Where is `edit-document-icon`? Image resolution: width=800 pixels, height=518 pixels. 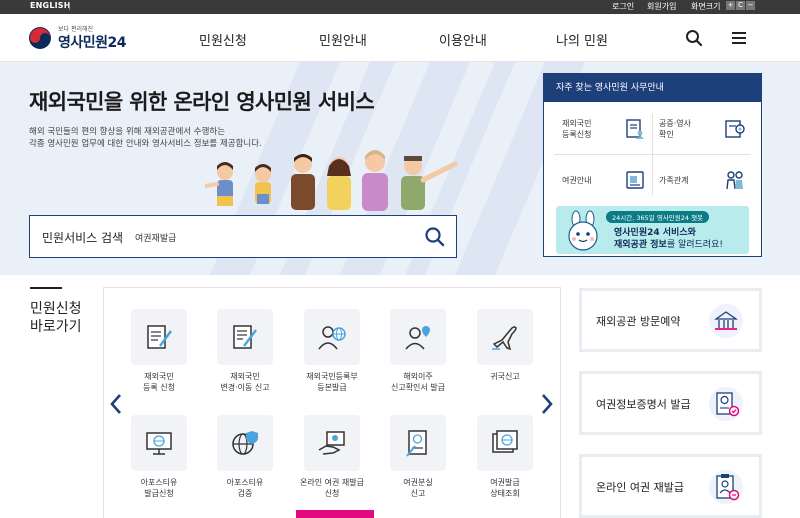 edit-document-icon is located at coordinates (245, 337).